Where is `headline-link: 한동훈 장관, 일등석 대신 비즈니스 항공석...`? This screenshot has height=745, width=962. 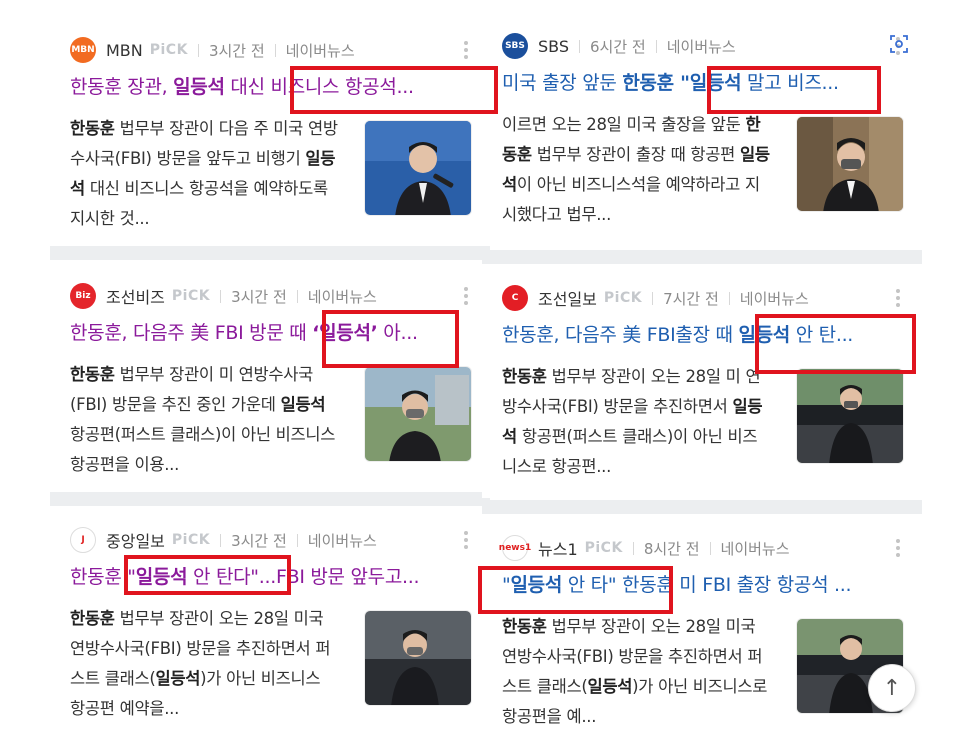
headline-link: 한동훈 장관, 일등석 대신 비즈니스 항공석... is located at coordinates (273, 85).